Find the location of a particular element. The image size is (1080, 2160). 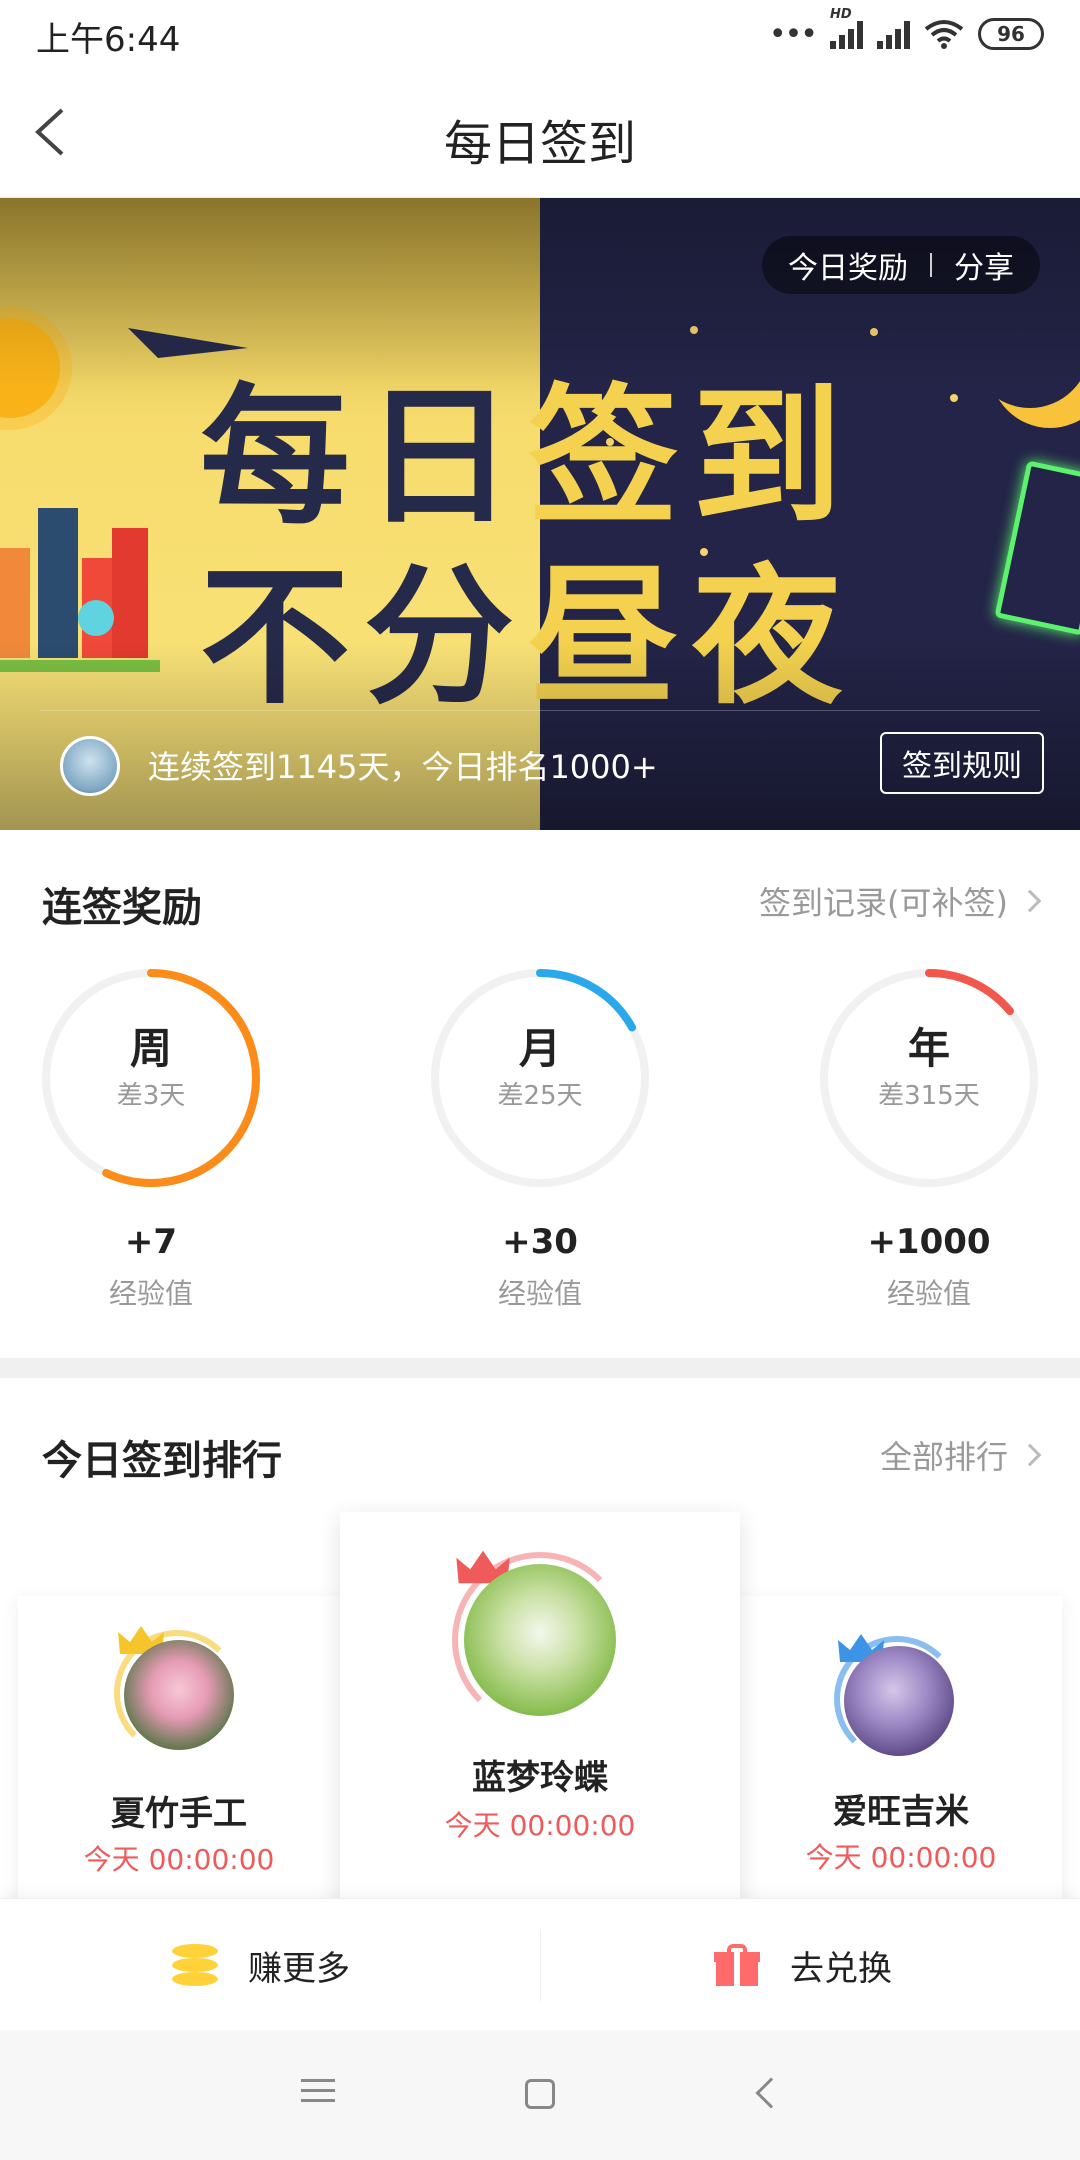

streak-text: 连续签到1145天，今日排名1000+ is located at coordinates (403, 767).